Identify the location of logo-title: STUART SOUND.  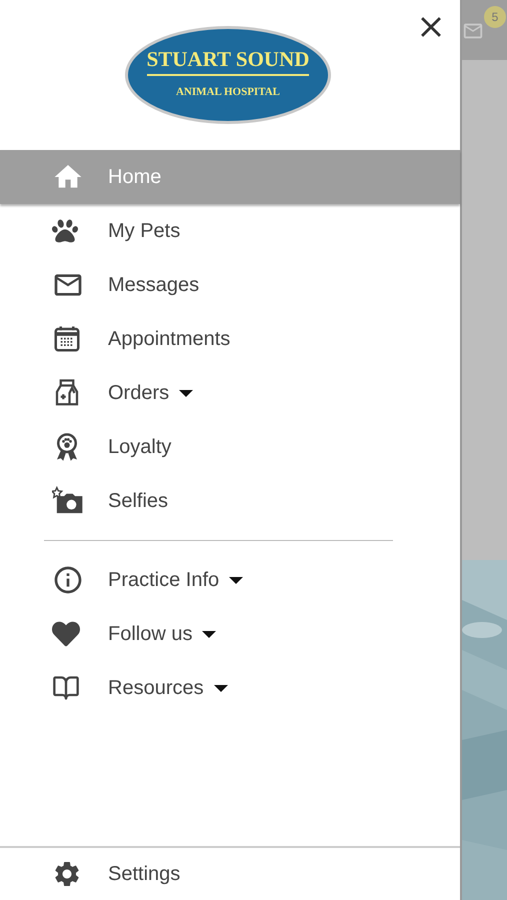
(228, 62).